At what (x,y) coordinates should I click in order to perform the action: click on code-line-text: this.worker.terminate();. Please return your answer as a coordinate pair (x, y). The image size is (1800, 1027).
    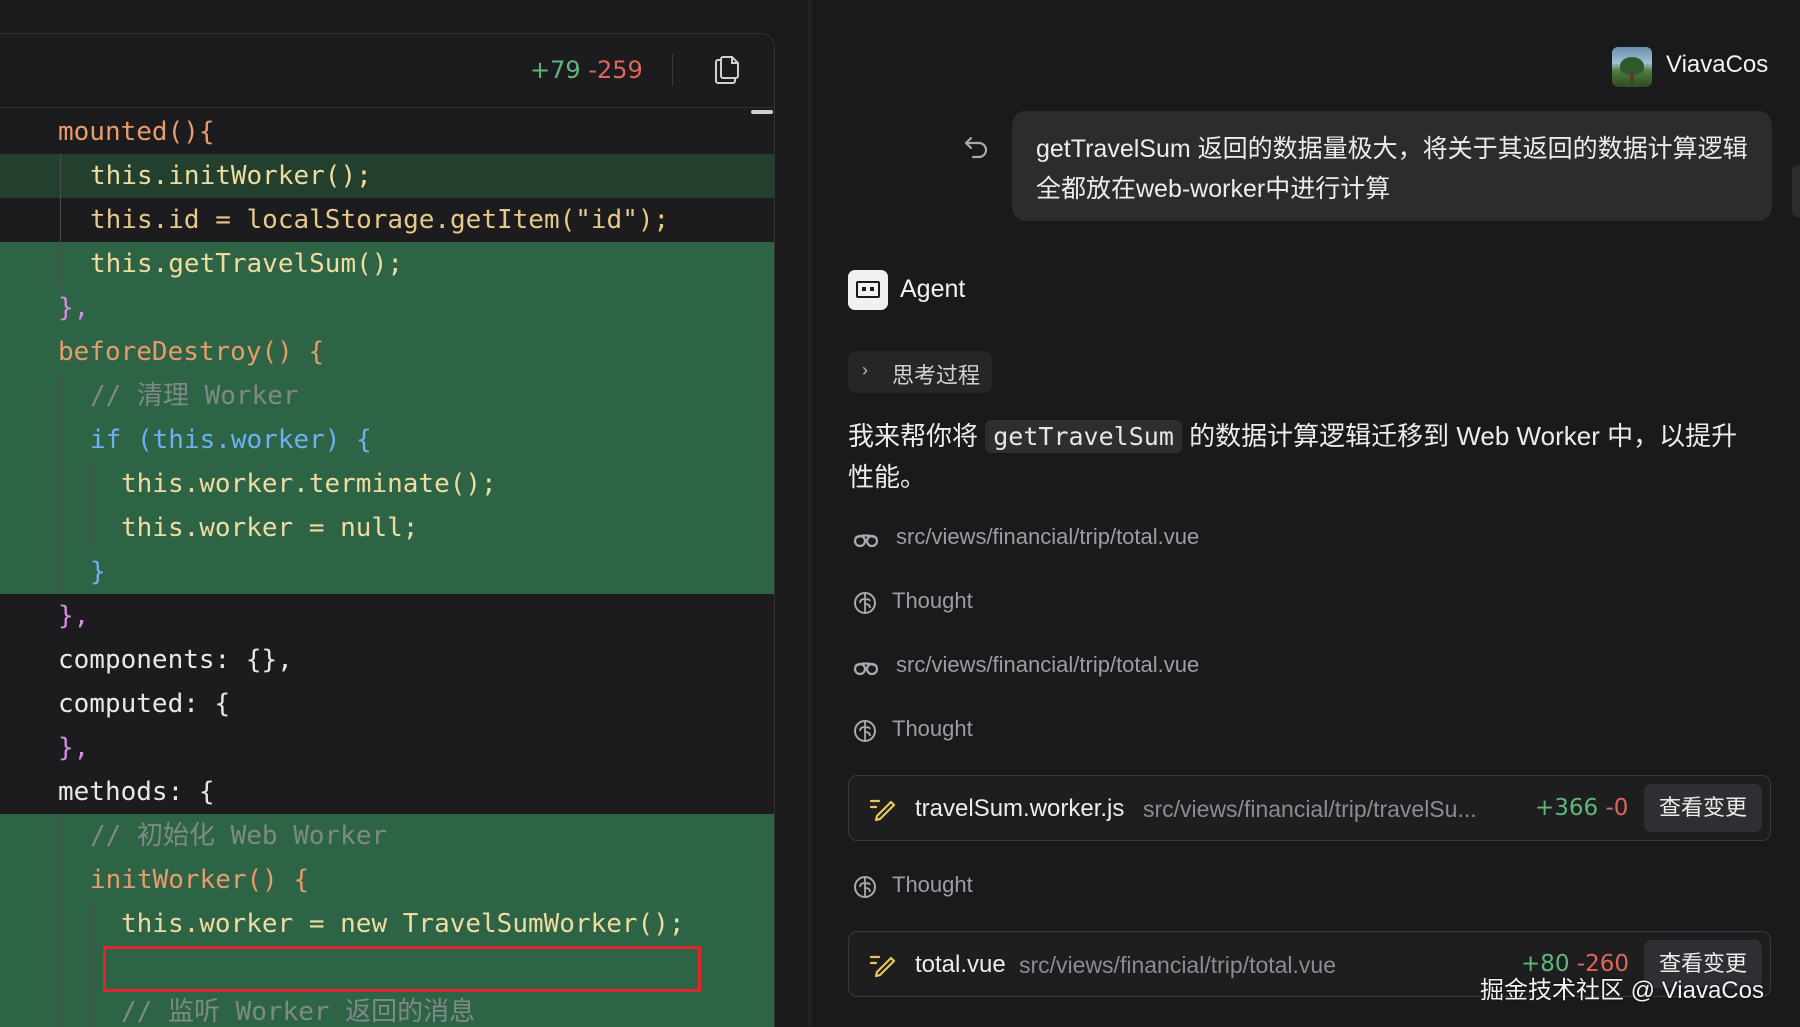
    Looking at the image, I should click on (309, 484).